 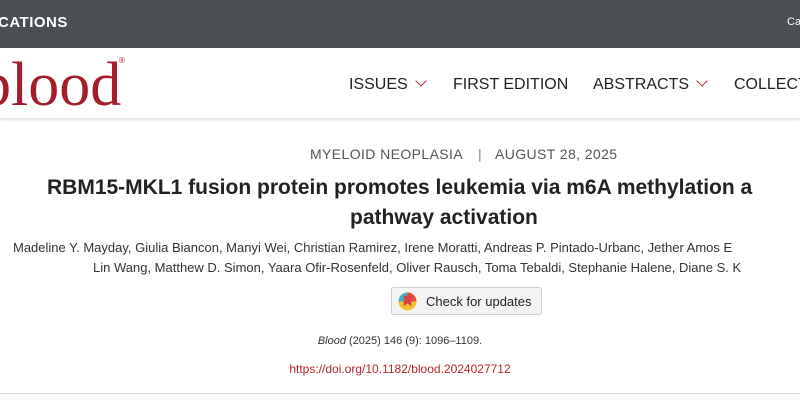 What do you see at coordinates (122, 60) in the screenshot?
I see `registered-mark: ®` at bounding box center [122, 60].